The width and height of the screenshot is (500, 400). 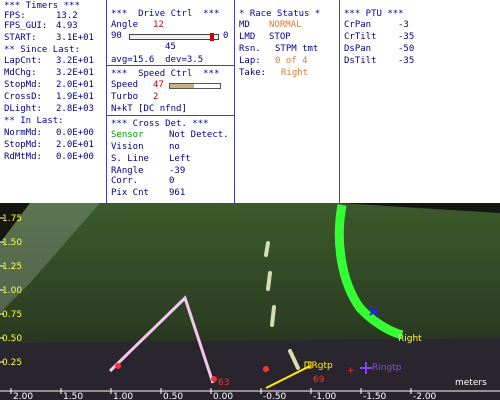 I want to click on speed-label: Speed, so click(x=125, y=85).